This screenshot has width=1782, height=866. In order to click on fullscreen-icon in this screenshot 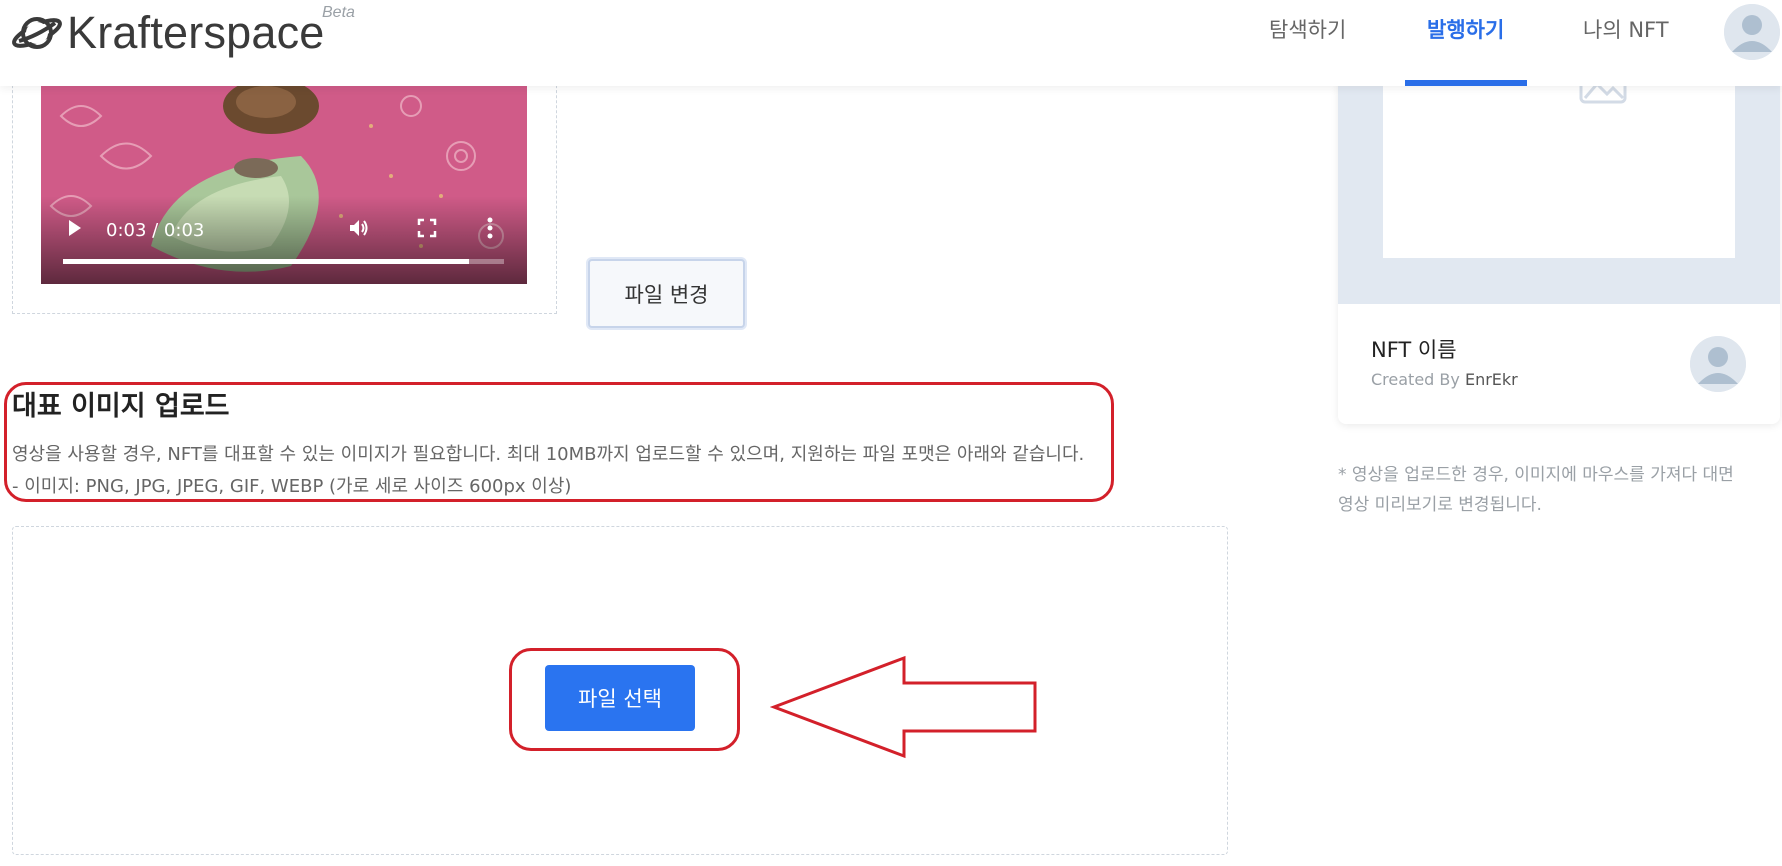, I will do `click(427, 228)`.